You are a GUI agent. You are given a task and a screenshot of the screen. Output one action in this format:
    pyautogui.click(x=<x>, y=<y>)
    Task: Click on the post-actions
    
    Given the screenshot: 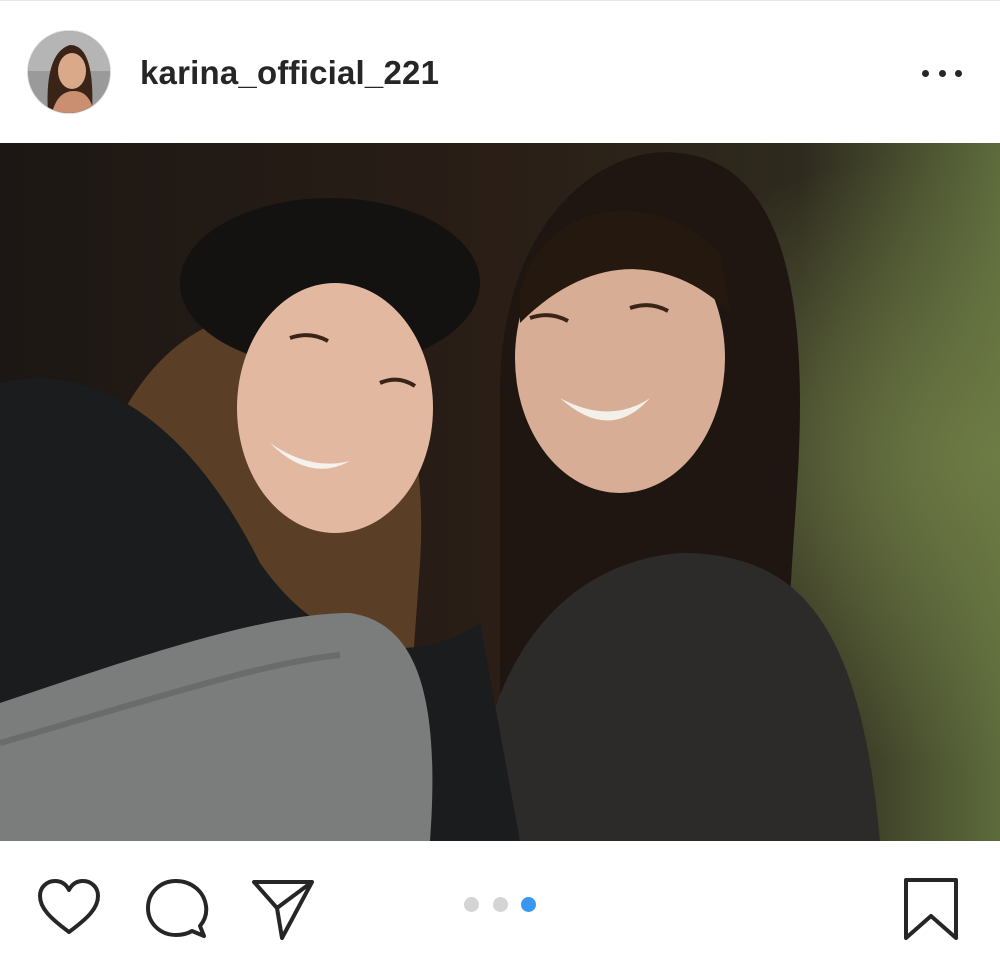 What is the action you would take?
    pyautogui.click(x=500, y=906)
    